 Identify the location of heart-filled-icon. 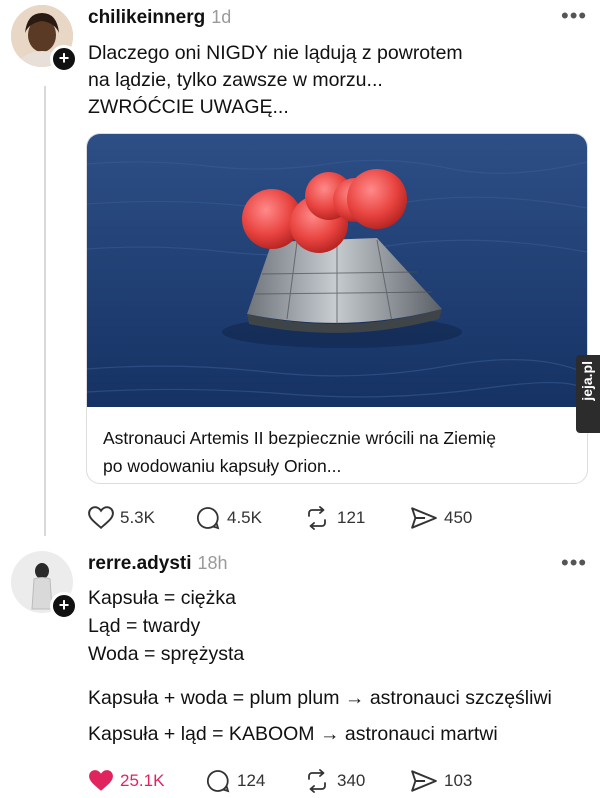
(101, 780).